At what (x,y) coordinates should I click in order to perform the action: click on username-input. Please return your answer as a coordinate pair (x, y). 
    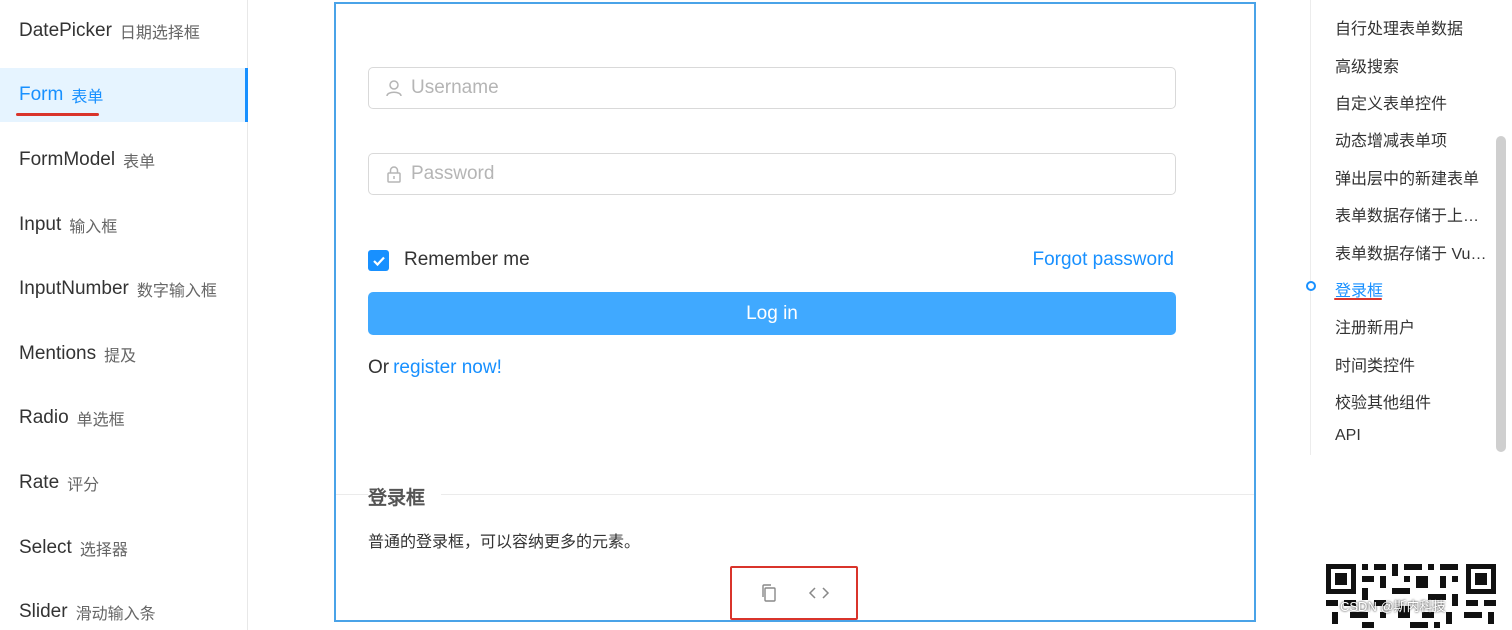
    Looking at the image, I should click on (781, 88).